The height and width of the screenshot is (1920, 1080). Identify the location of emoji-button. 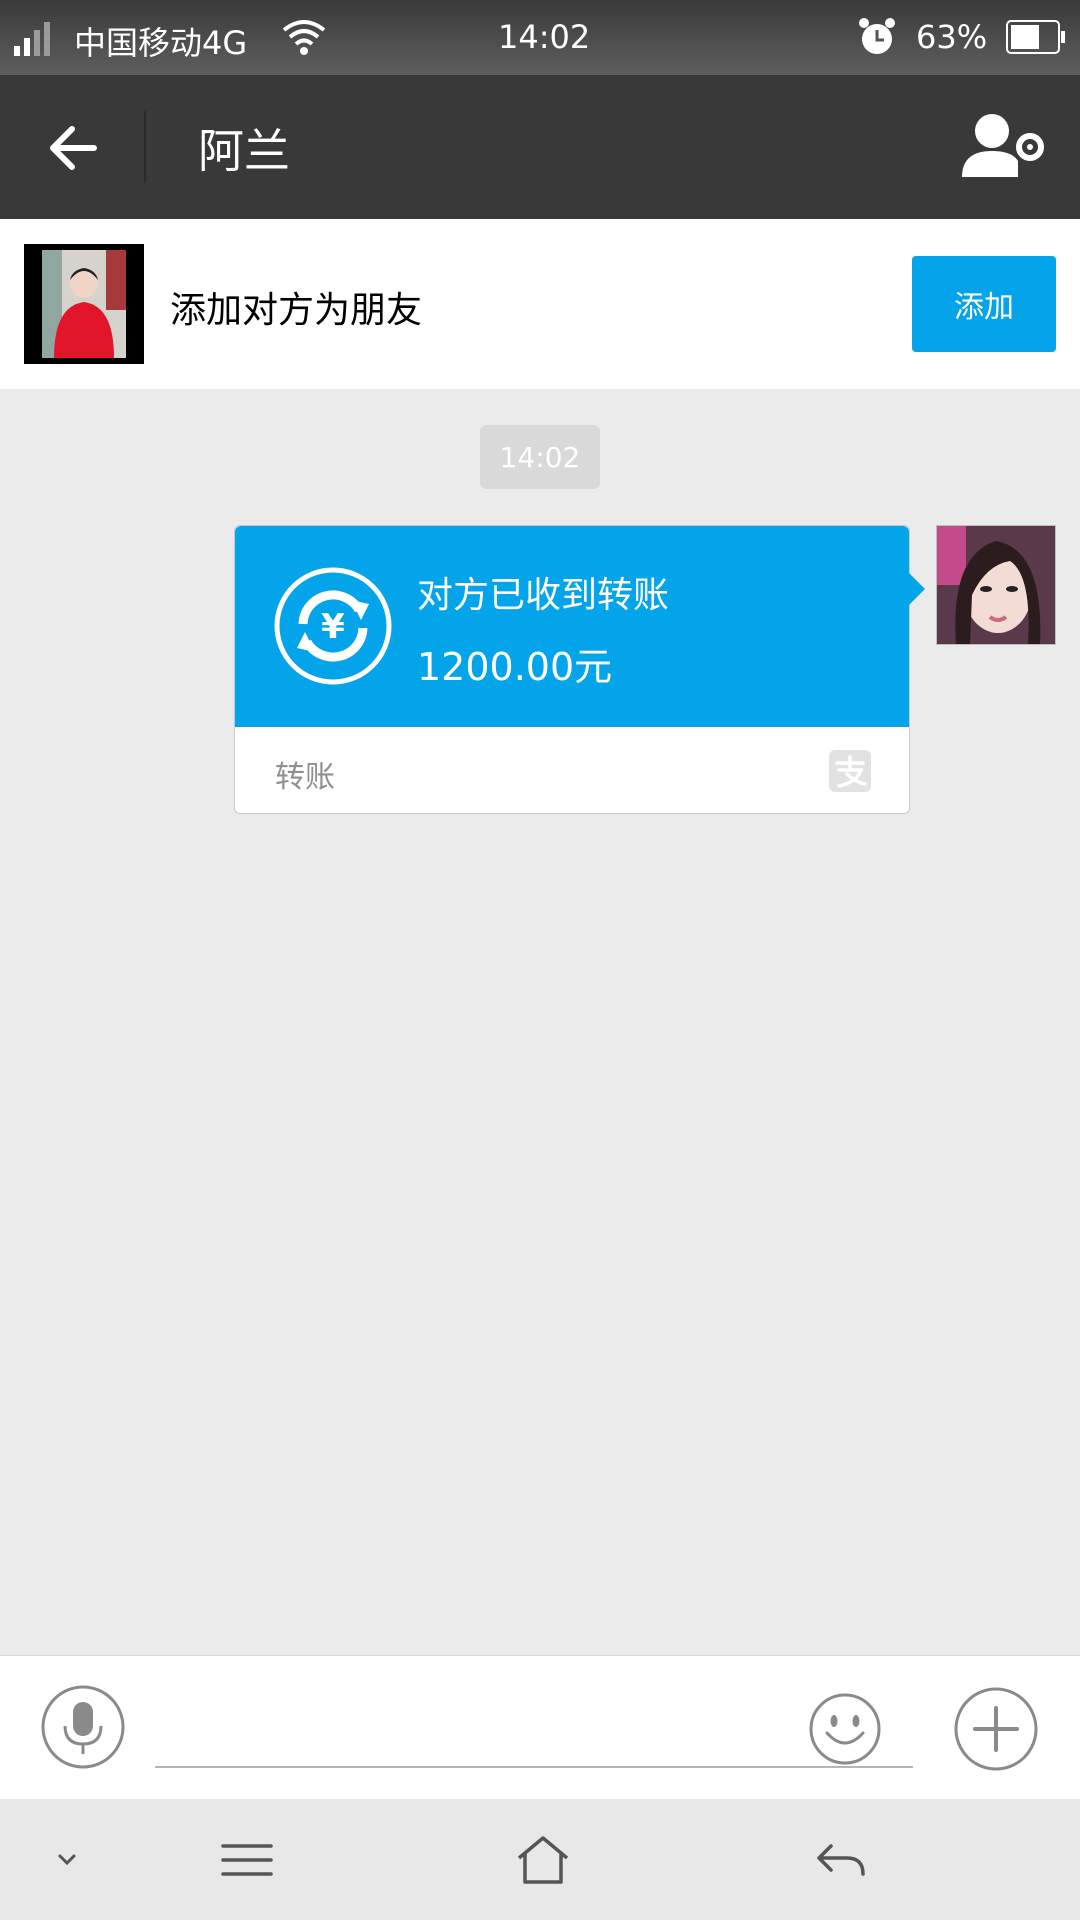
(845, 1729).